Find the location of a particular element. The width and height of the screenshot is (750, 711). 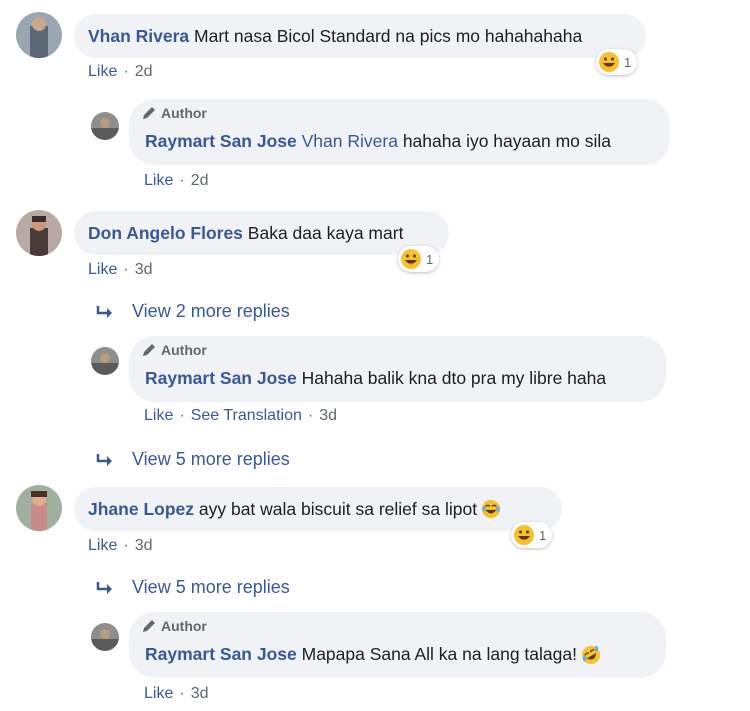

comment-meta: Like · 2d is located at coordinates (120, 72).